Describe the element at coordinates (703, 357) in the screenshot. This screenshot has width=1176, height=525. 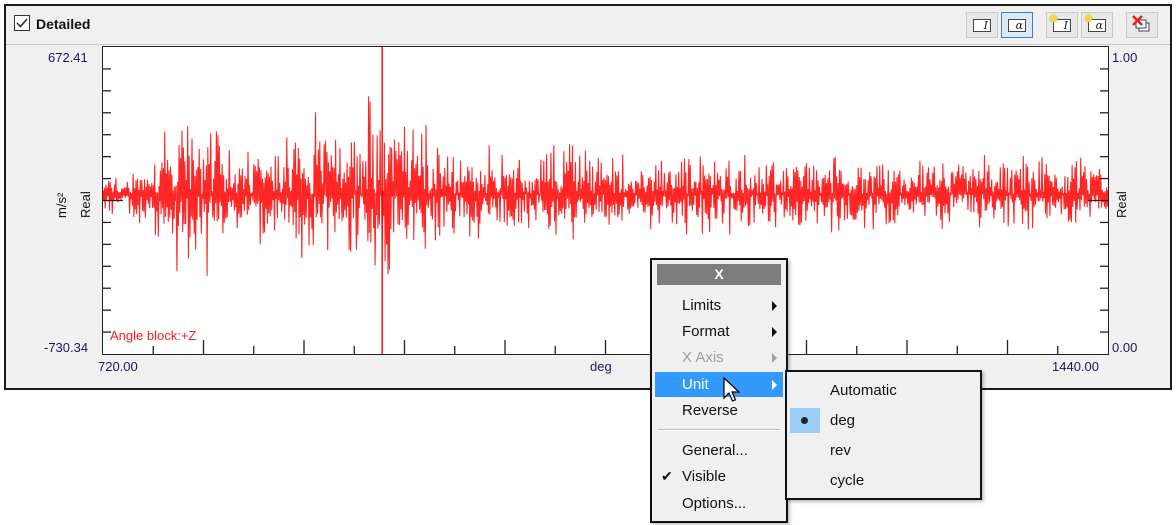
I see `menu-item-label: X Axis` at that location.